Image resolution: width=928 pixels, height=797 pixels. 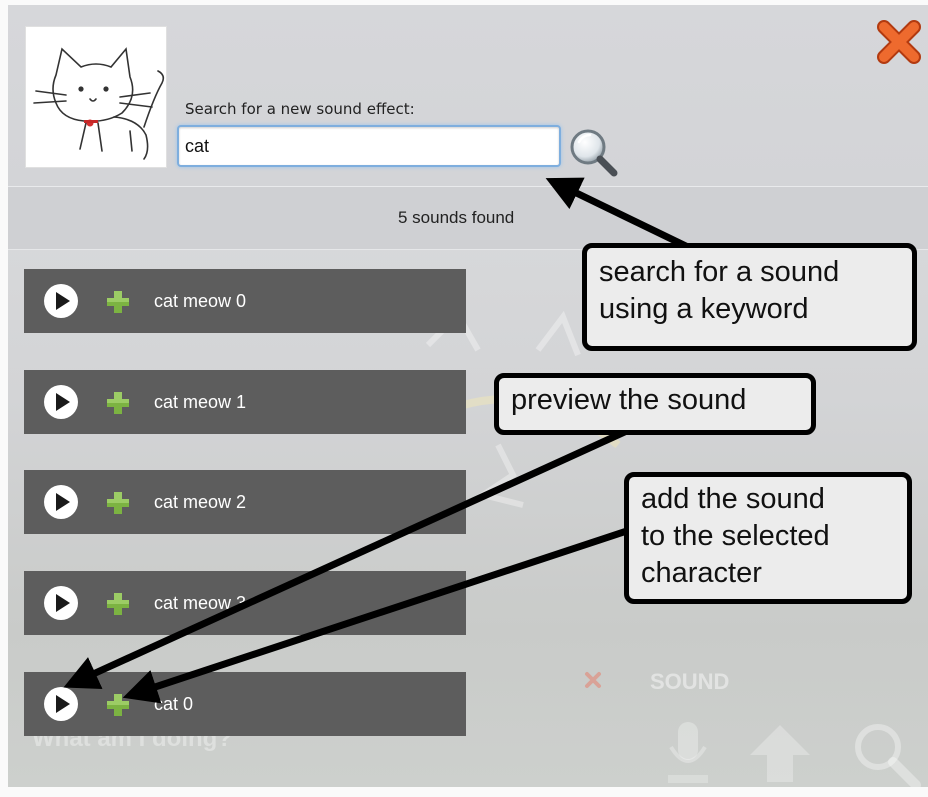 I want to click on sound-row: cat meow 0, so click(x=245, y=301).